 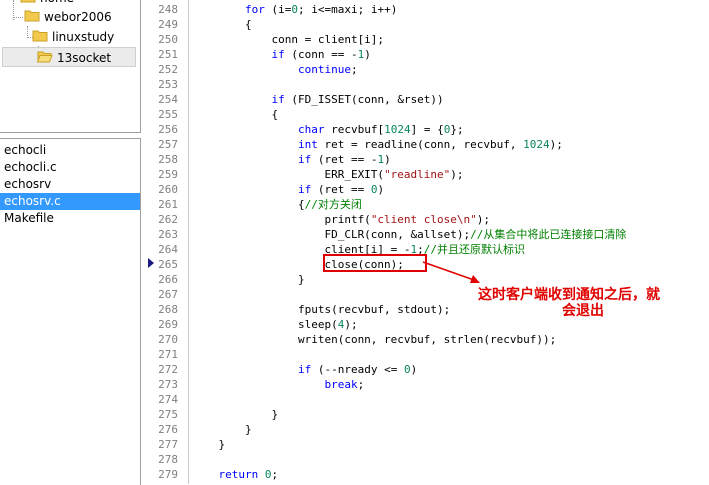 I want to click on line-number: 266, so click(x=168, y=279).